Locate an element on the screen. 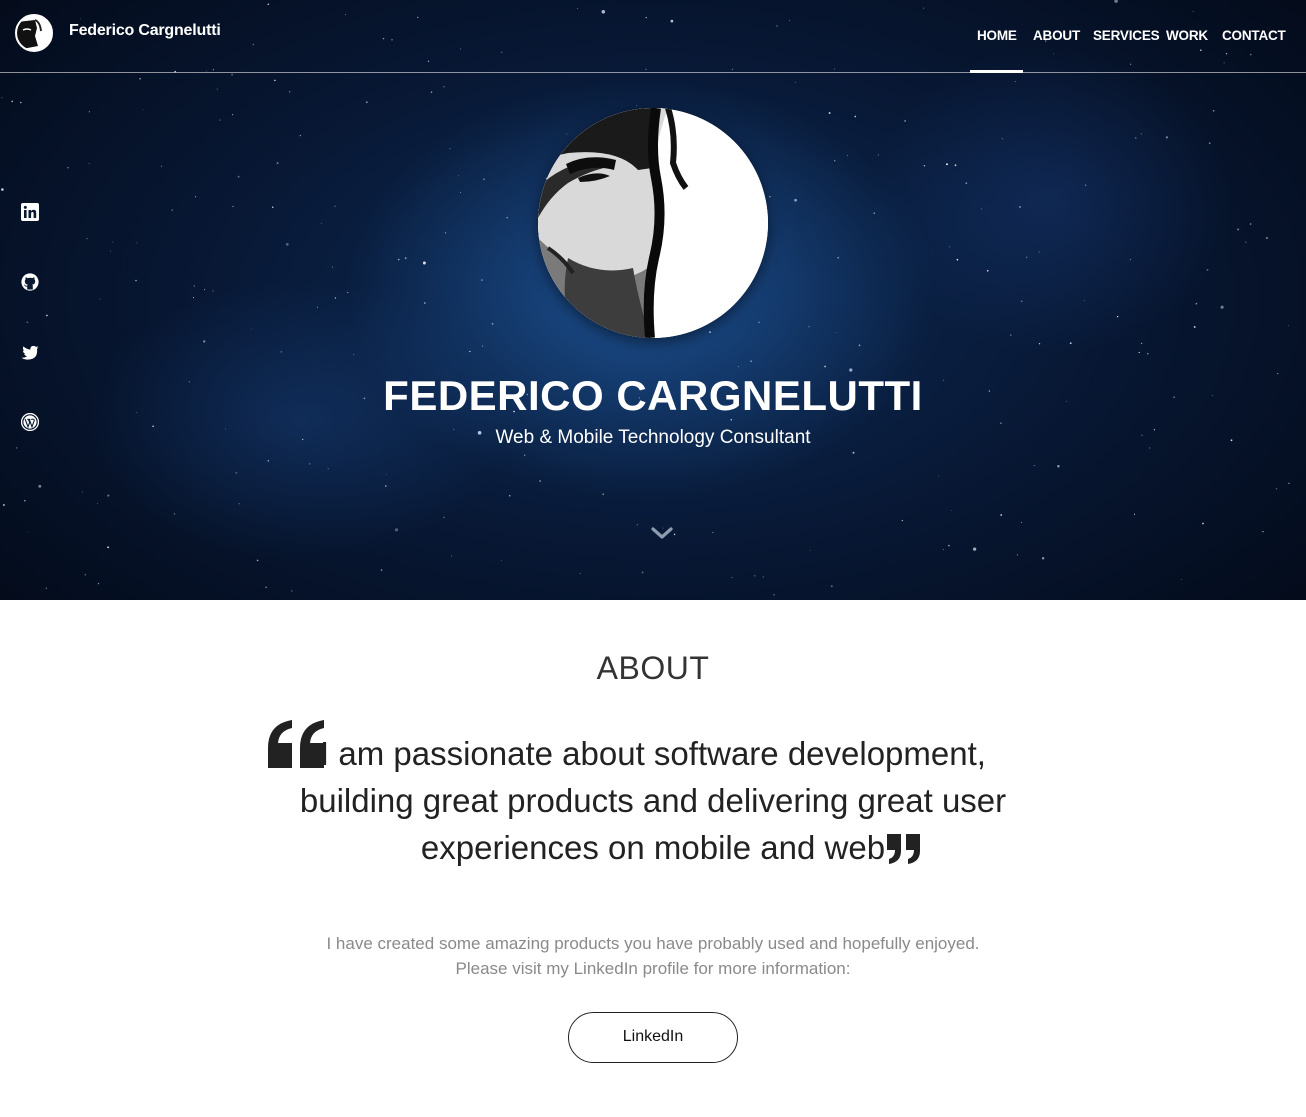 The height and width of the screenshot is (1117, 1306). quote-line-3: experiences on mobile and web is located at coordinates (653, 847).